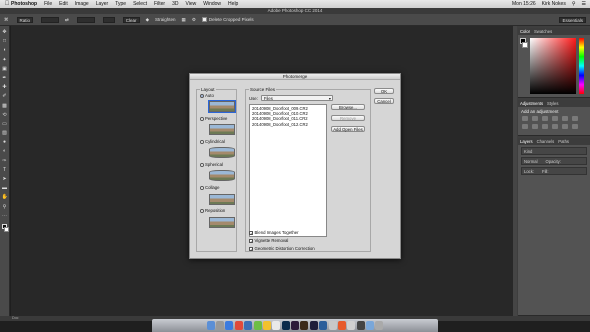  Describe the element at coordinates (274, 232) in the screenshot. I see `blend-images-checkbox: ✓ Blend Images Together` at that location.